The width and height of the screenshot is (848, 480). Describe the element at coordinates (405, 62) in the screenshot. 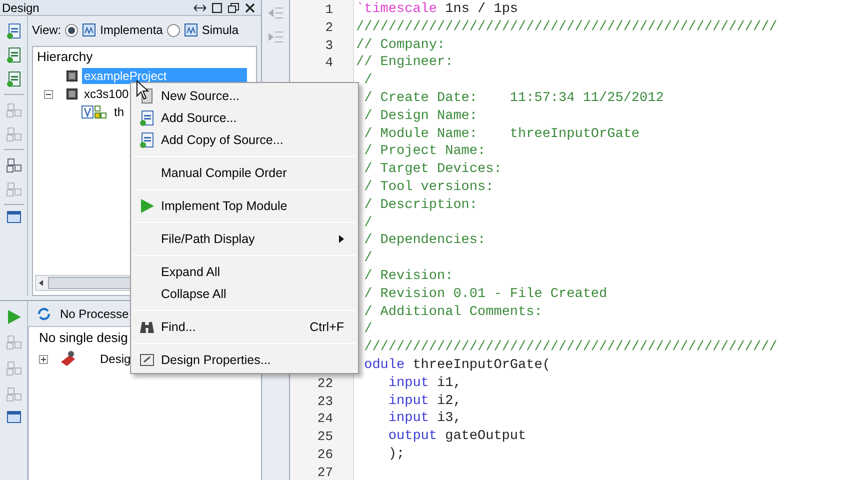

I see `code-line: // Engineer:` at that location.